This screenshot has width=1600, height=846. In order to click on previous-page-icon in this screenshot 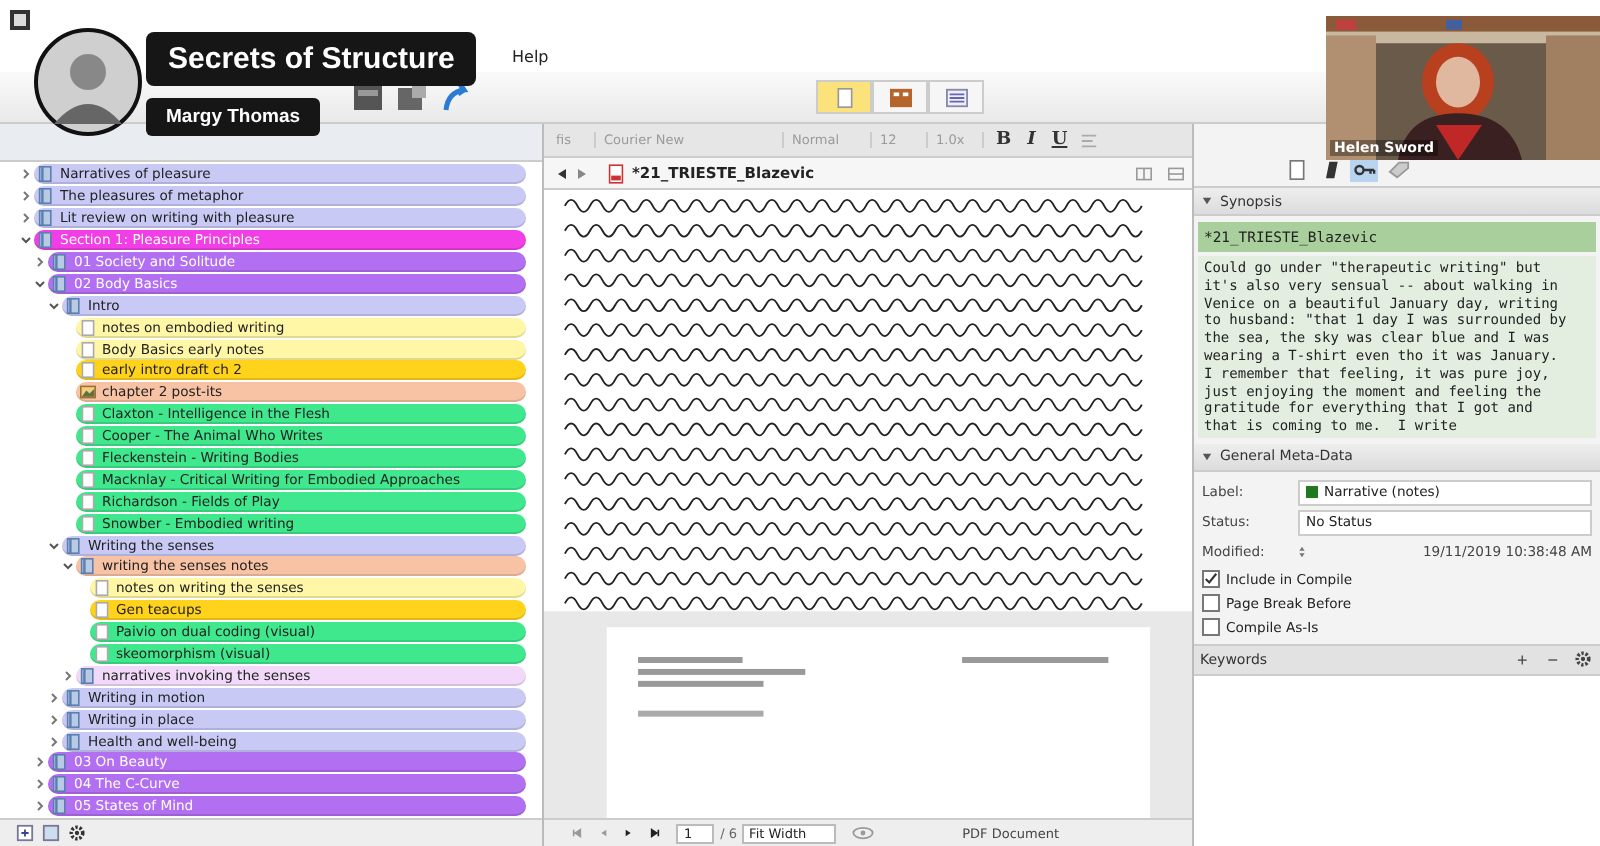, I will do `click(603, 833)`.